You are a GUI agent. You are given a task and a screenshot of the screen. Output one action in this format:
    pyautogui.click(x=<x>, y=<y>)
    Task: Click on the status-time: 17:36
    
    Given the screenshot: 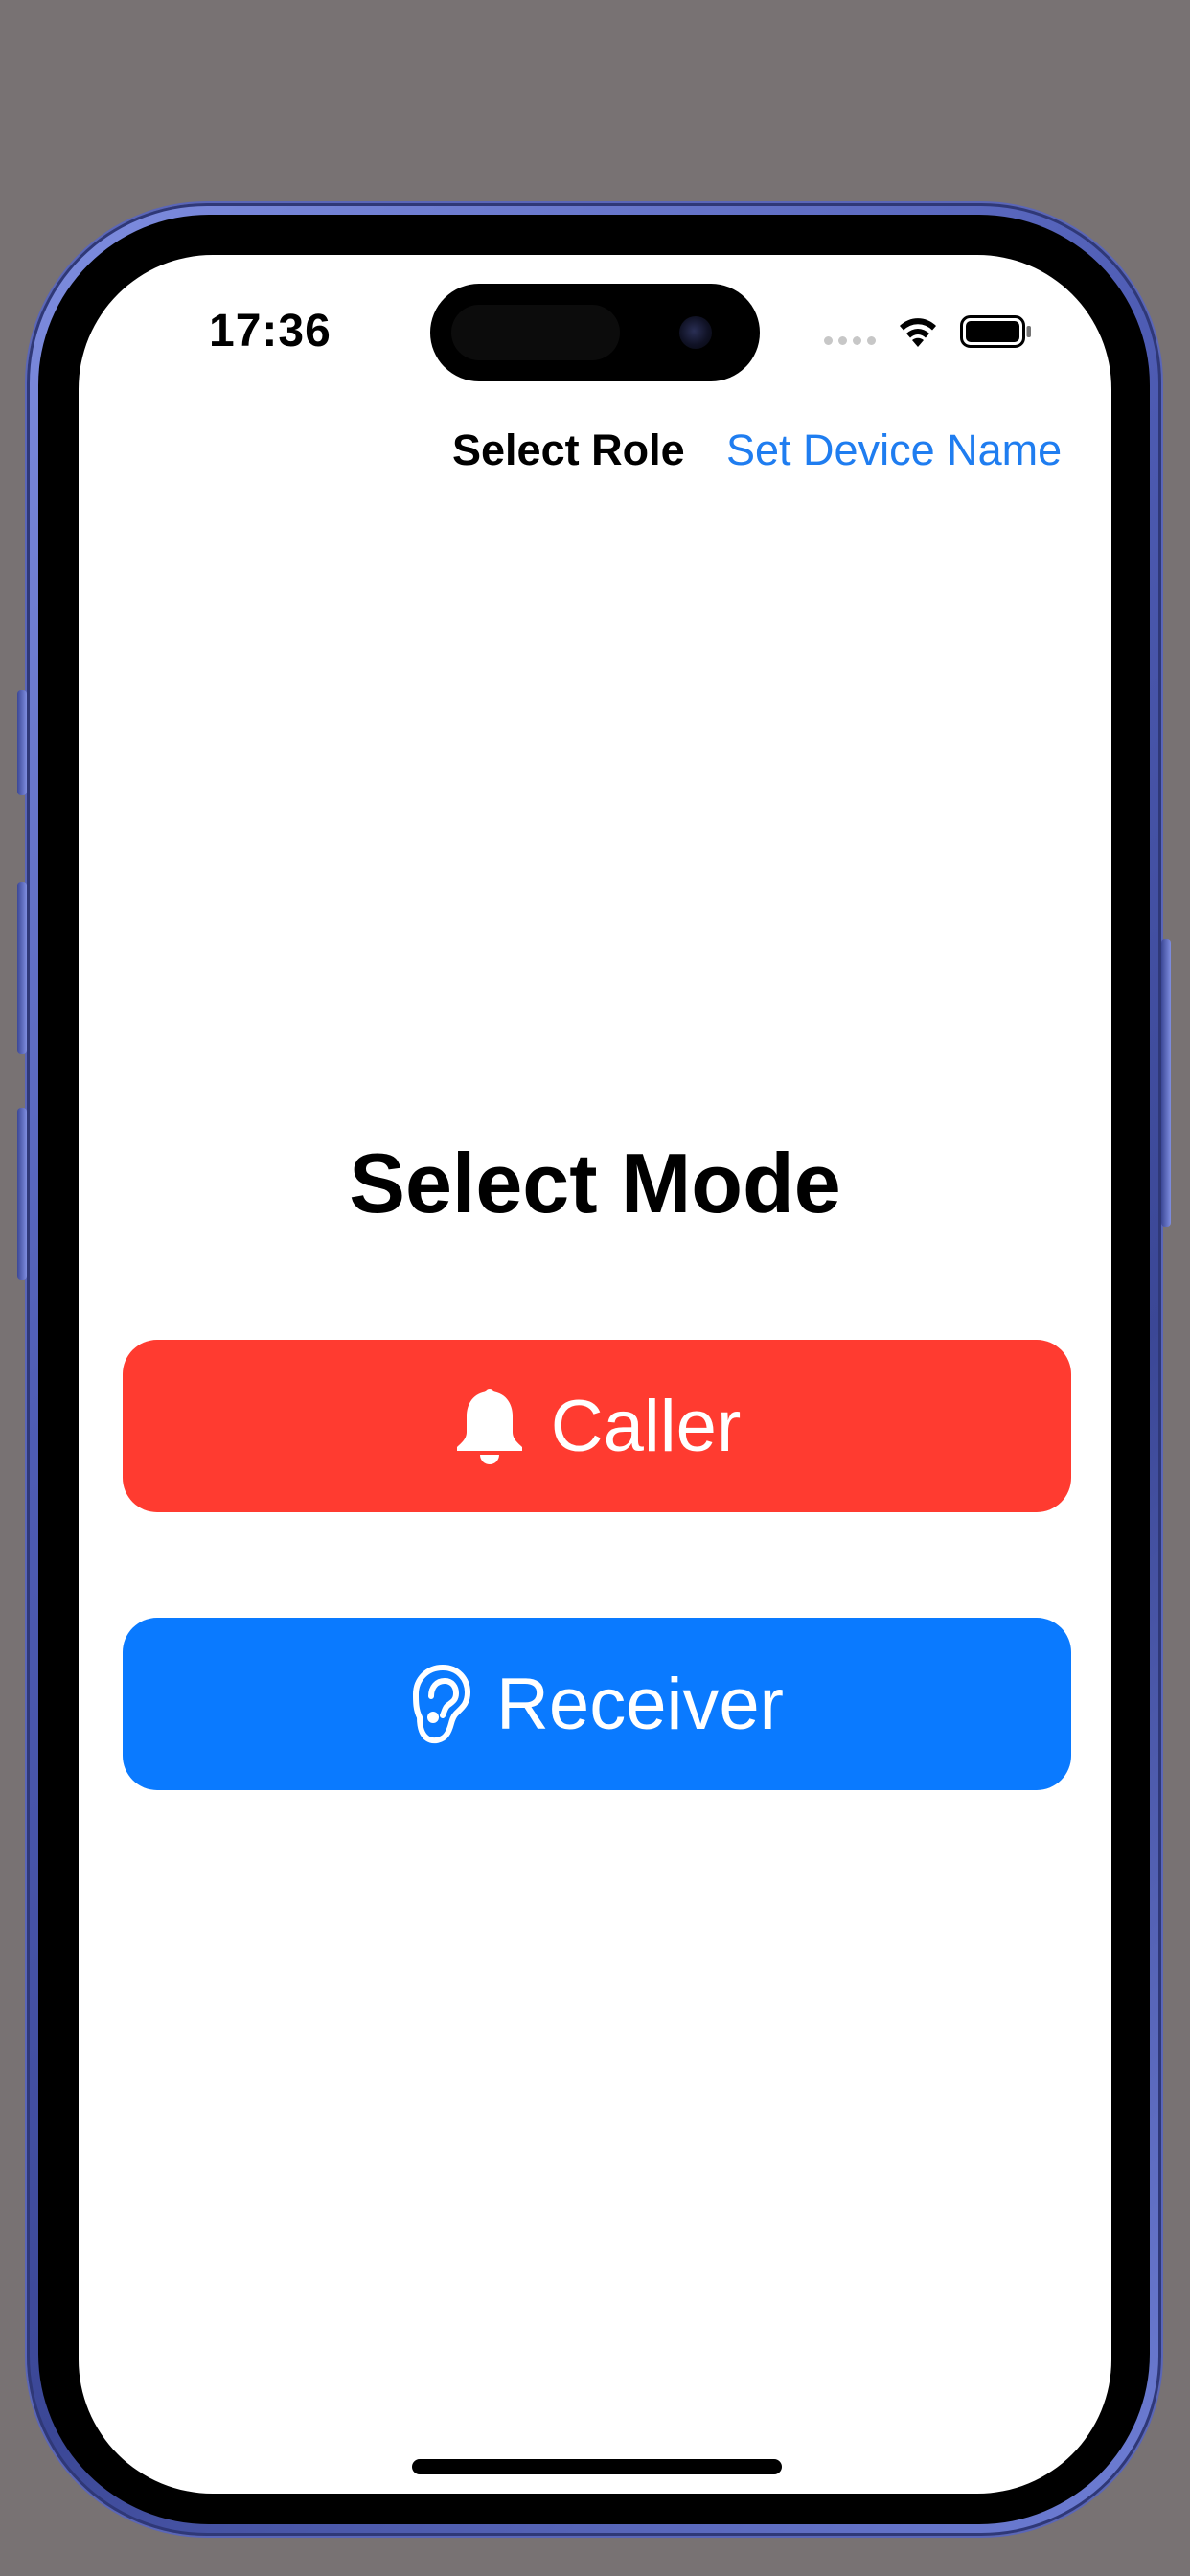 What is the action you would take?
    pyautogui.click(x=271, y=331)
    